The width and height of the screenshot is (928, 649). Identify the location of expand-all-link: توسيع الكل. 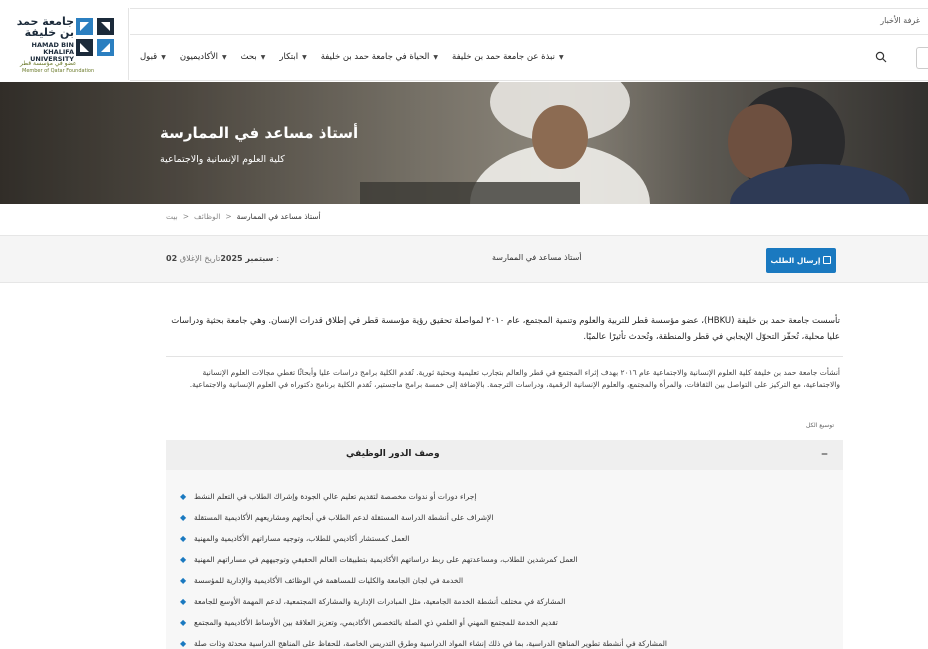
(820, 425).